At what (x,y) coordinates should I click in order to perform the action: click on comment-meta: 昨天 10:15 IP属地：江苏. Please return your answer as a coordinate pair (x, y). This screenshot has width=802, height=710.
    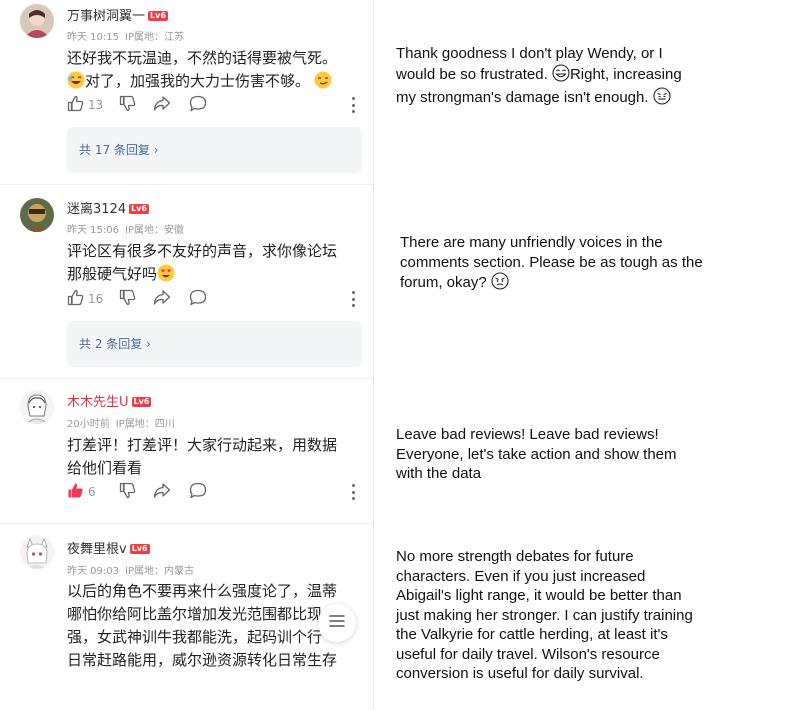
    Looking at the image, I should click on (125, 35).